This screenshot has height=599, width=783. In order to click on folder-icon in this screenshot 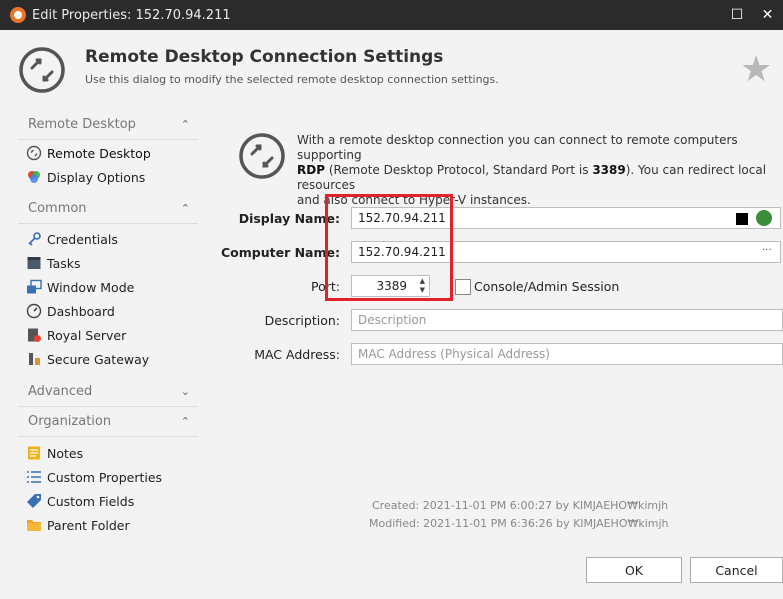, I will do `click(34, 525)`.